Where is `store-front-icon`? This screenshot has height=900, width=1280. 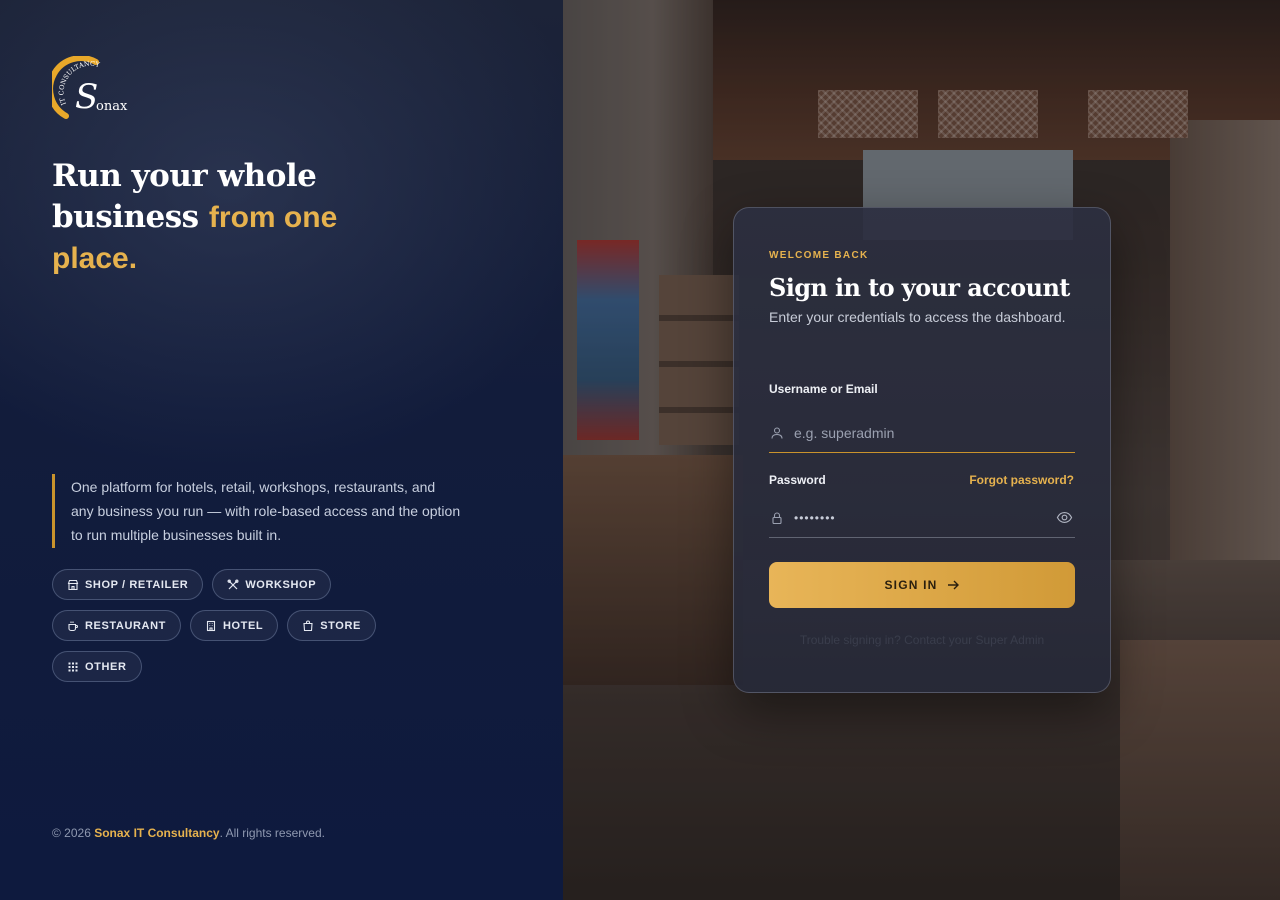
store-front-icon is located at coordinates (73, 584).